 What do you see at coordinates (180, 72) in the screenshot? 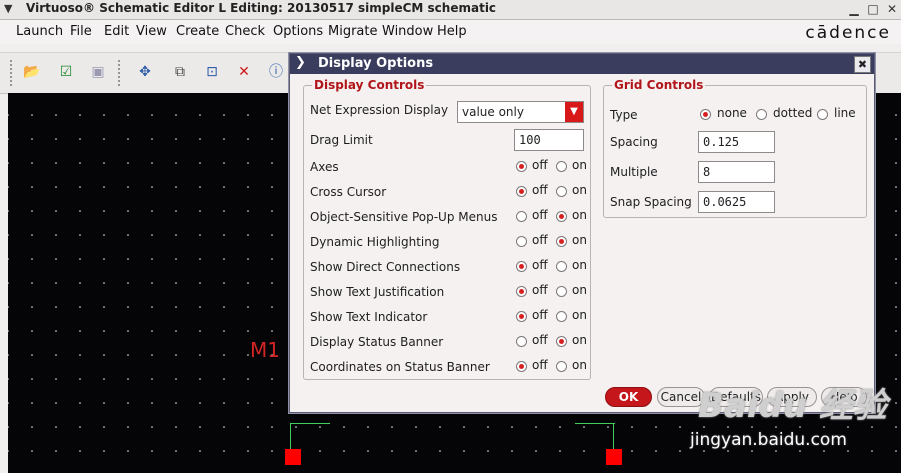
I see `copy-icon: ⧉` at bounding box center [180, 72].